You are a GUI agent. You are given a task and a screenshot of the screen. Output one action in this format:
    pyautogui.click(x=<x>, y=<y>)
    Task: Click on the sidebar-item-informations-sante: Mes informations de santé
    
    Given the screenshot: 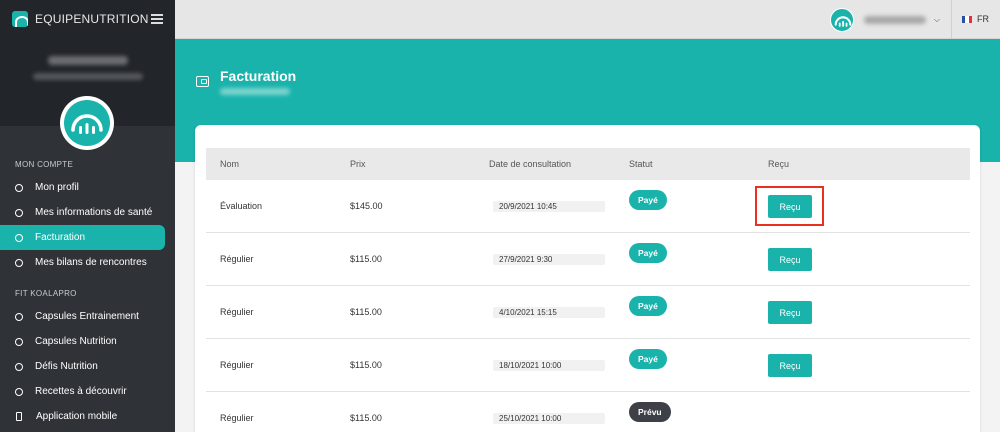 What is the action you would take?
    pyautogui.click(x=87, y=212)
    